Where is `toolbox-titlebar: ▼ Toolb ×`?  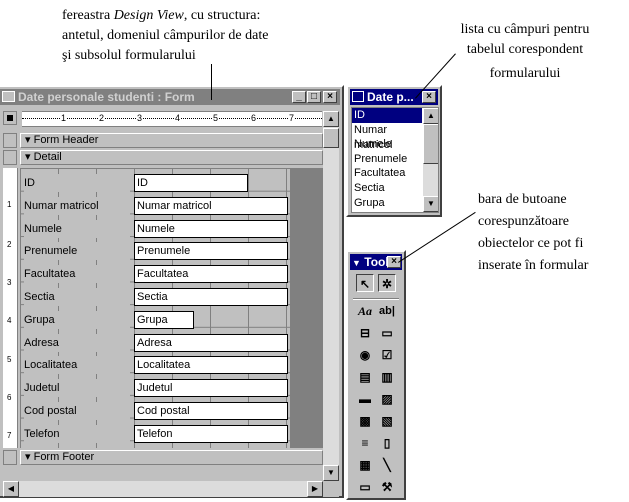
toolbox-titlebar: ▼ Toolb × is located at coordinates (376, 262).